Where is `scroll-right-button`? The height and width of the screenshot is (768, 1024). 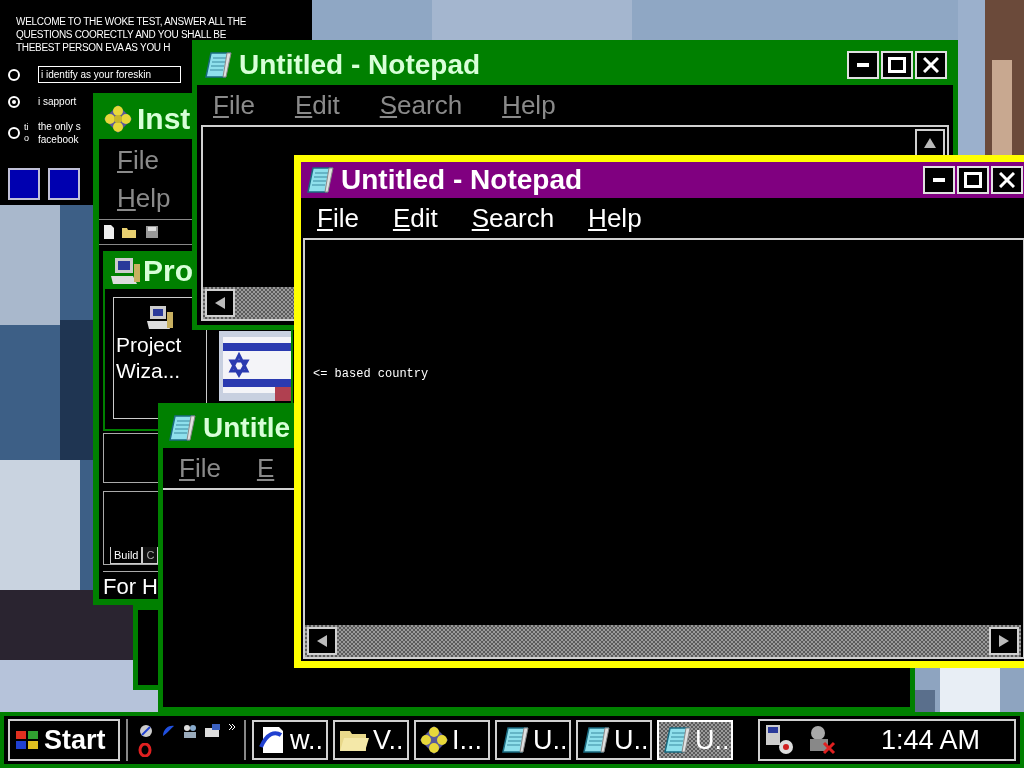 scroll-right-button is located at coordinates (1004, 641).